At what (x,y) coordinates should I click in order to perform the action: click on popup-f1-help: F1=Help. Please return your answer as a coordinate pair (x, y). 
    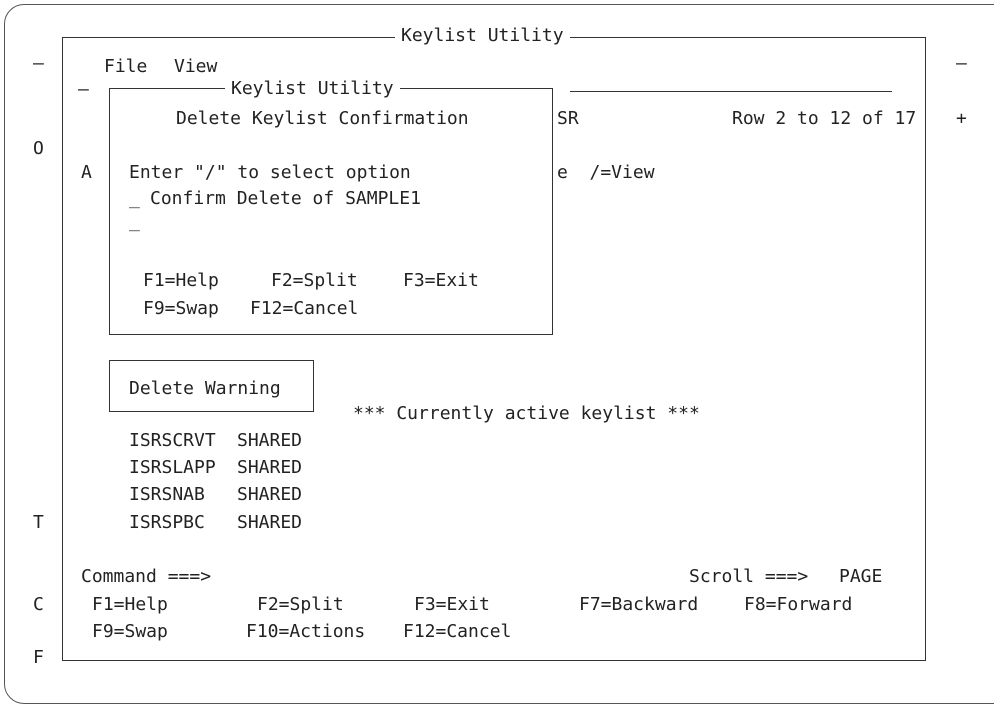
    Looking at the image, I should click on (181, 281).